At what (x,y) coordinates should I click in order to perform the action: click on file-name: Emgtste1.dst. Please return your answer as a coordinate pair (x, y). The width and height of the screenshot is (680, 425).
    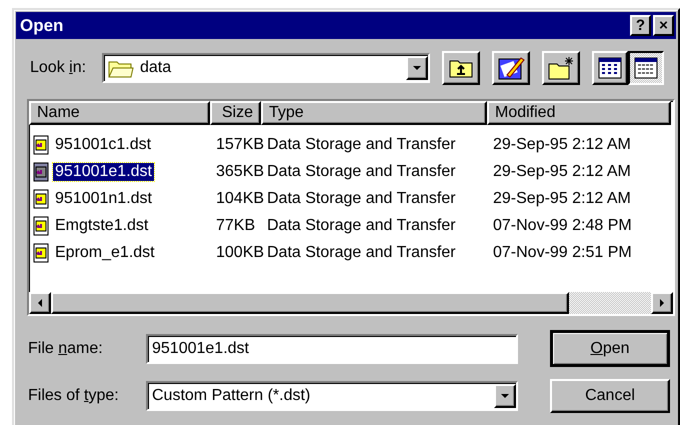
    Looking at the image, I should click on (101, 225).